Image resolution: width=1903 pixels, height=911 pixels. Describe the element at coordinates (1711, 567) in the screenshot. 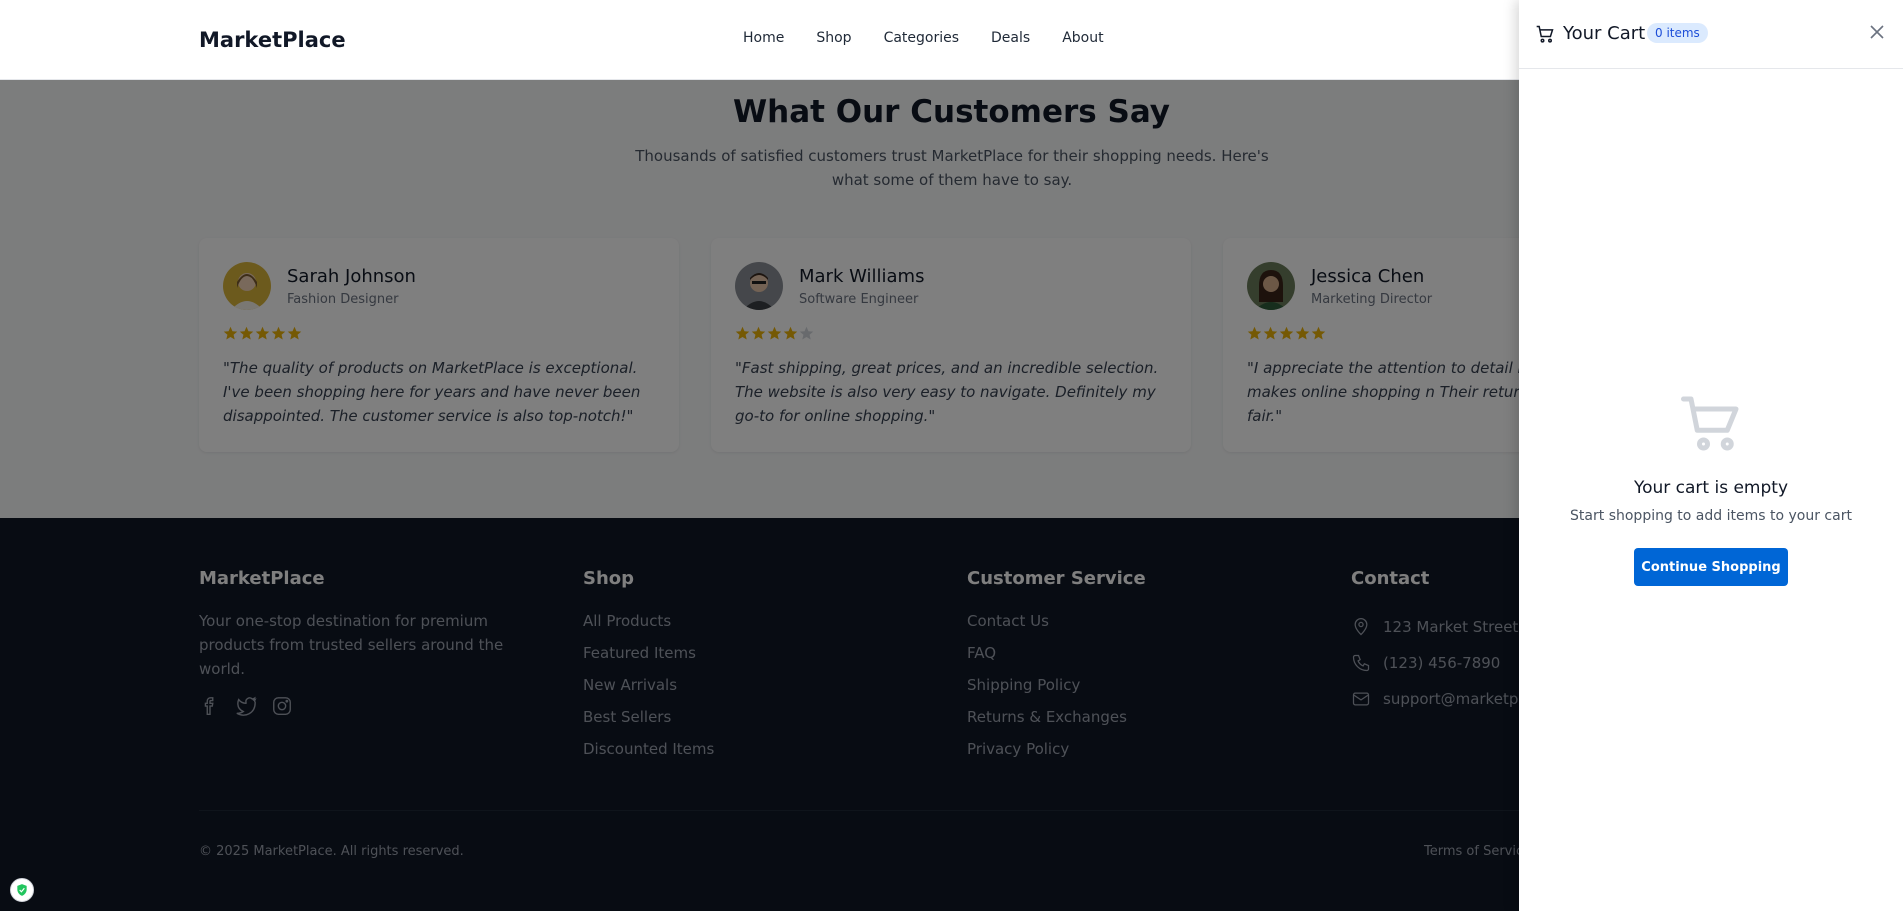

I see `continue-shopping-button: Continue Shopping` at that location.